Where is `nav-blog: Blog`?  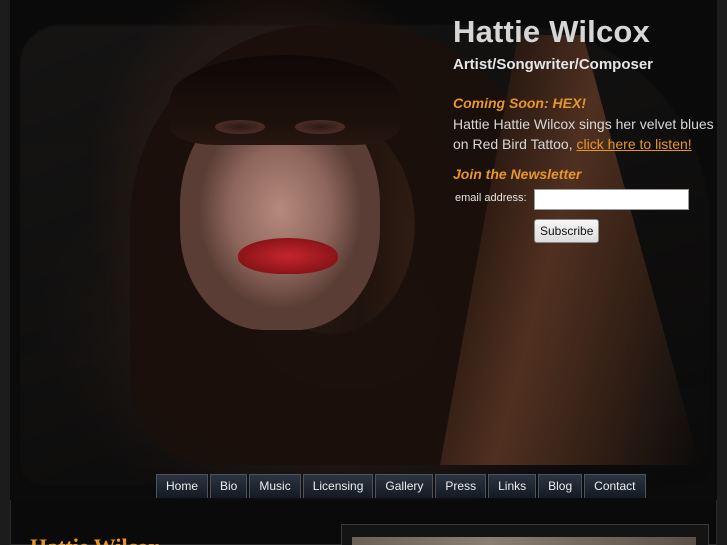
nav-blog: Blog is located at coordinates (560, 486).